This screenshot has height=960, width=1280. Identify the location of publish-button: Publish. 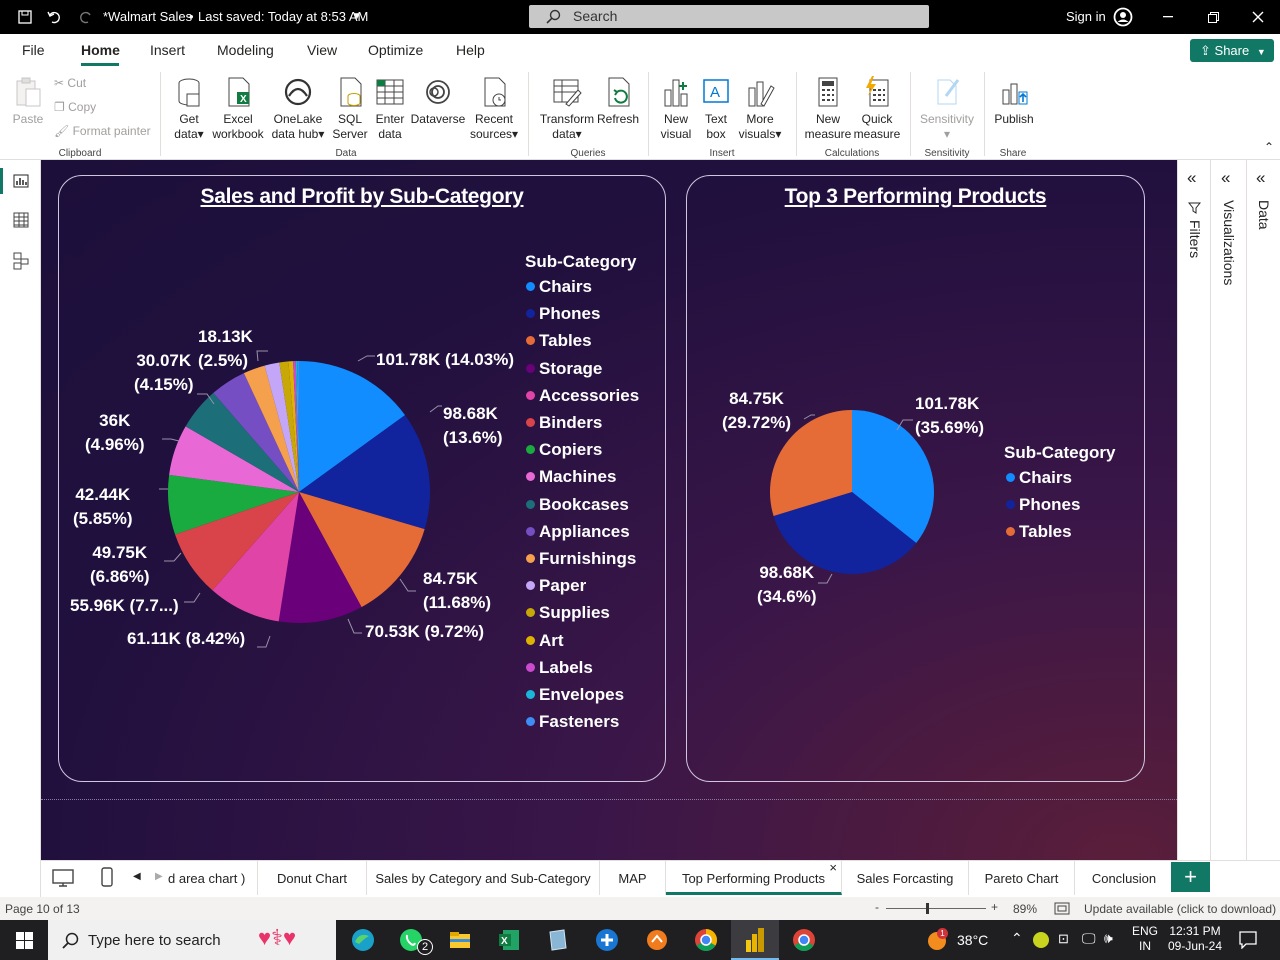
(1014, 101).